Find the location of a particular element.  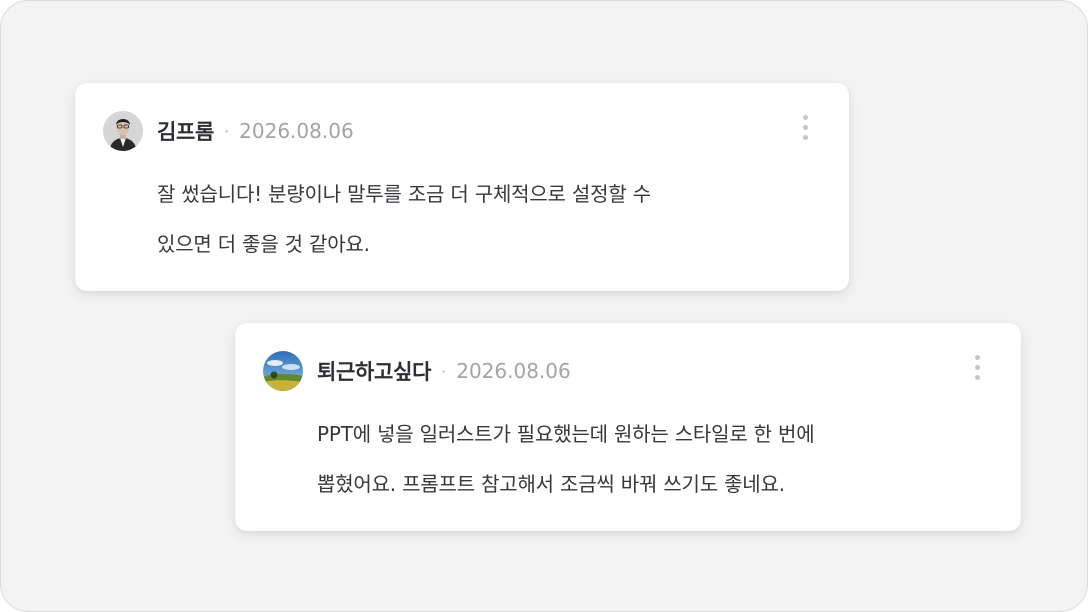

comment-header: 퇴근하고싶다 · 2026.08.06 is located at coordinates (417, 371).